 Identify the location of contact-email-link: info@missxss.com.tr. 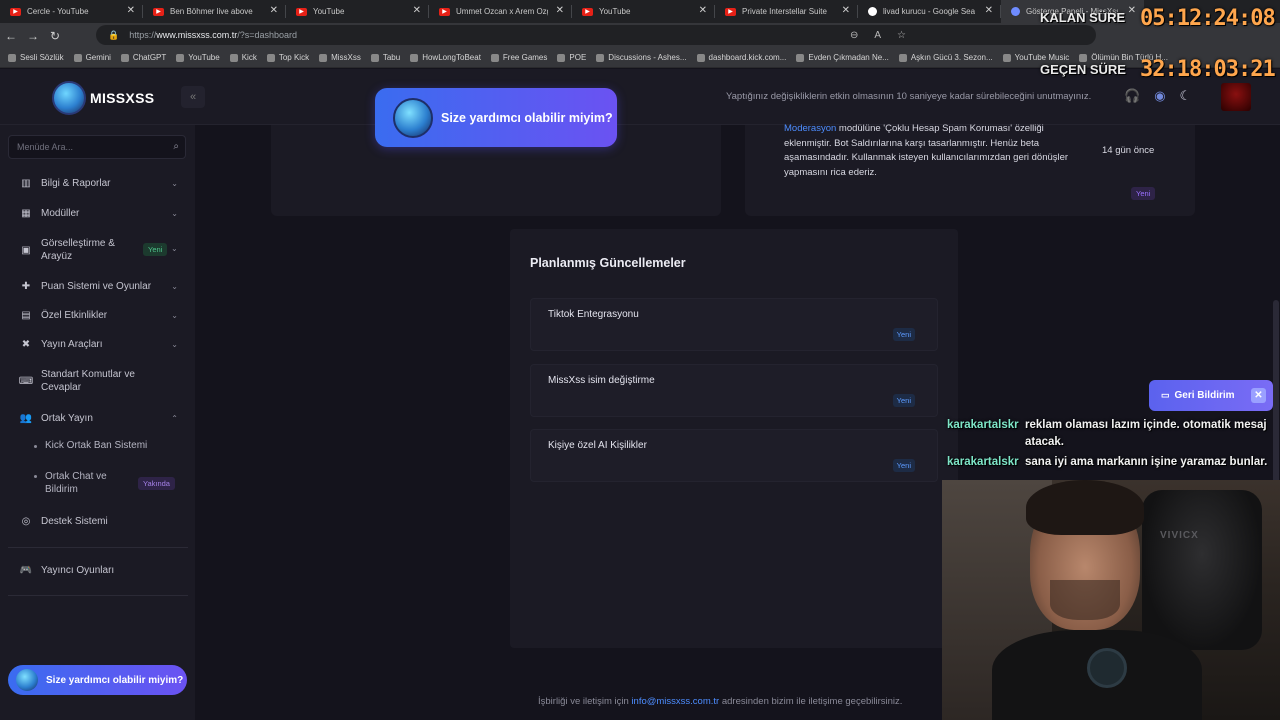
(675, 701).